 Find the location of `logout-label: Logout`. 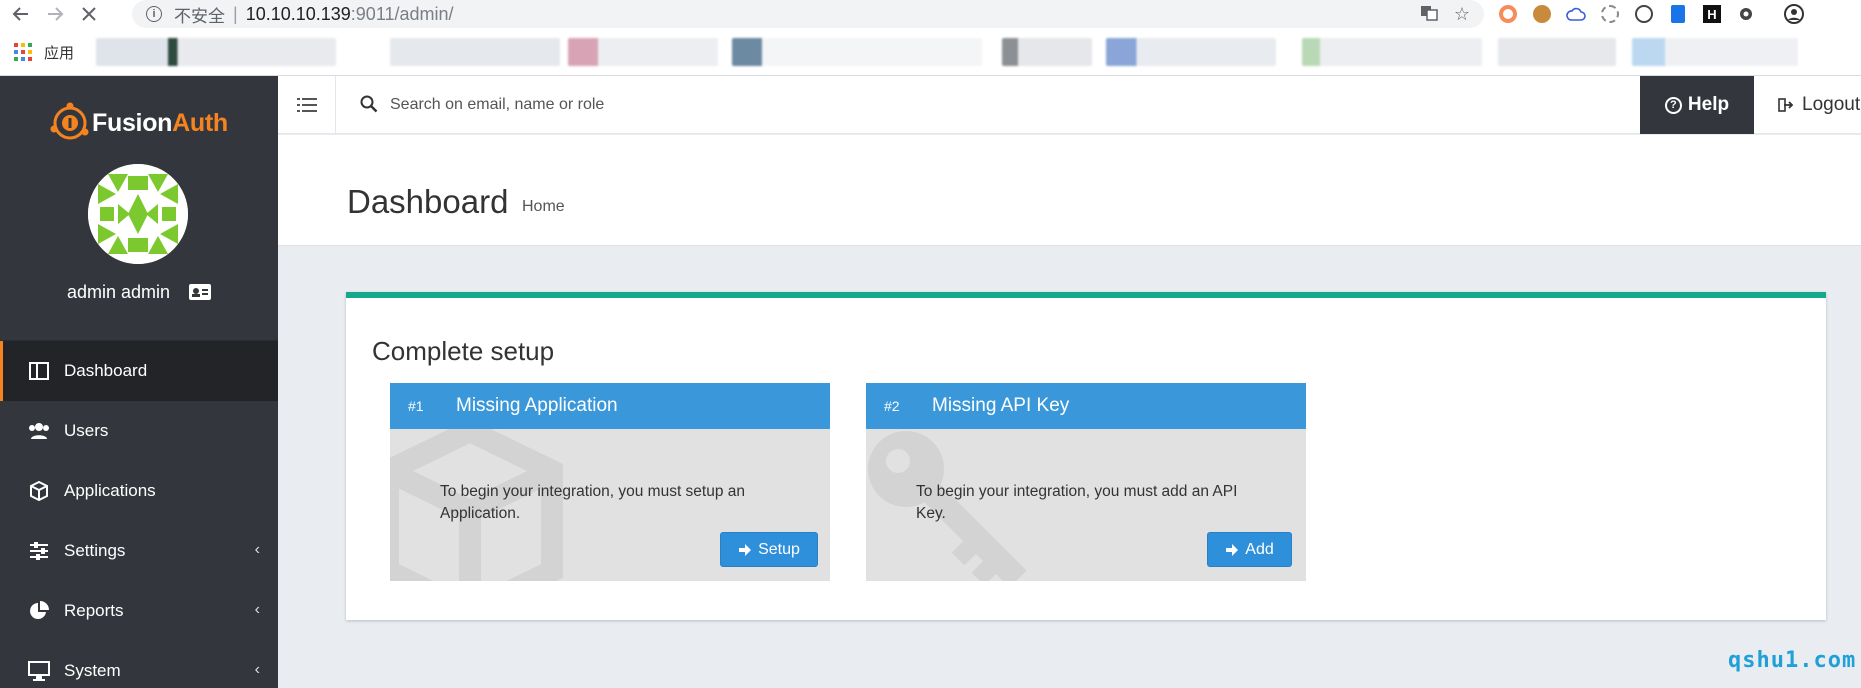

logout-label: Logout is located at coordinates (1831, 104).